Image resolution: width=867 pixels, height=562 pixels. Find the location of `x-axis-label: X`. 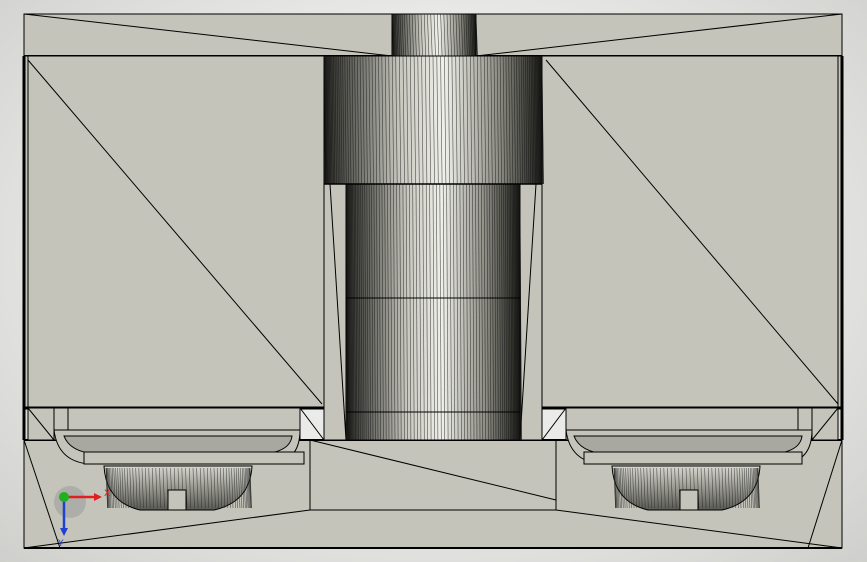

x-axis-label: X is located at coordinates (107, 494).